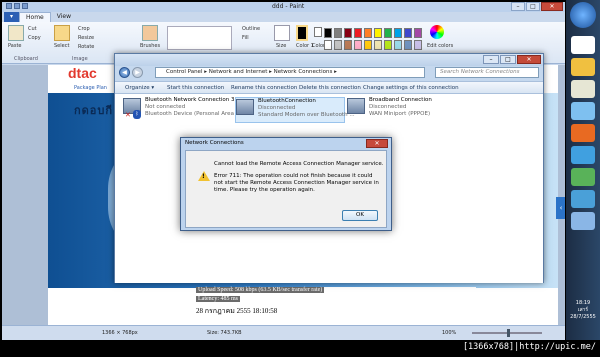 The width and height of the screenshot is (600, 357). What do you see at coordinates (62, 33) in the screenshot?
I see `select-icon` at bounding box center [62, 33].